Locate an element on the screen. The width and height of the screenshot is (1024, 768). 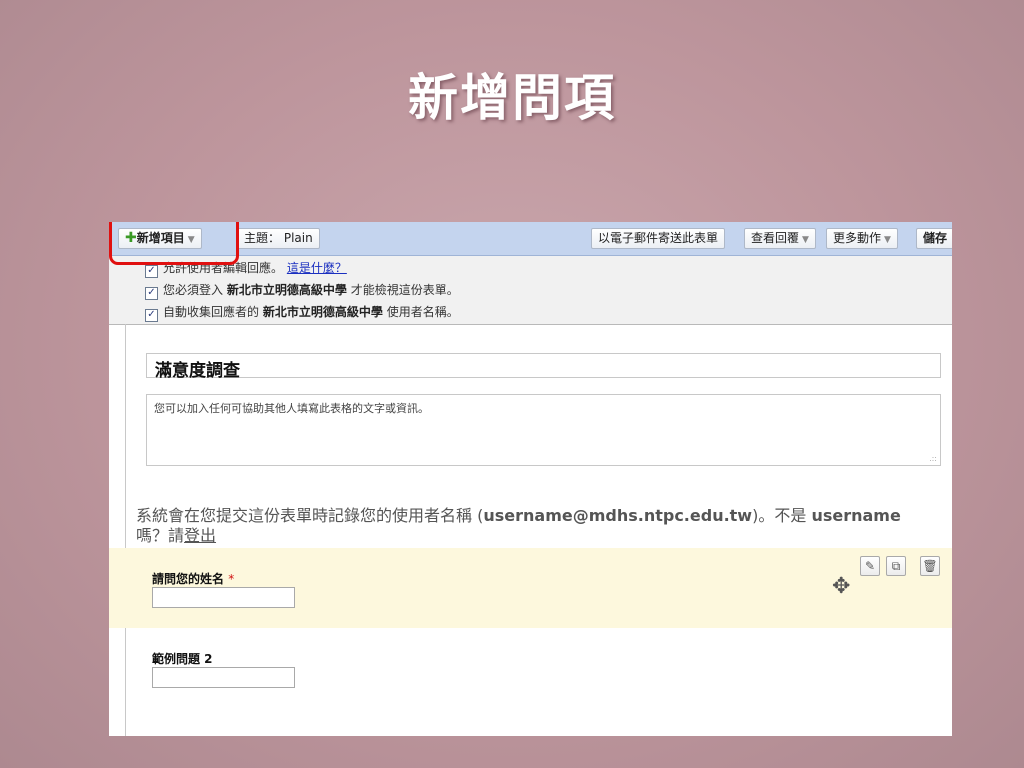
highlight-ring is located at coordinates (174, 243).